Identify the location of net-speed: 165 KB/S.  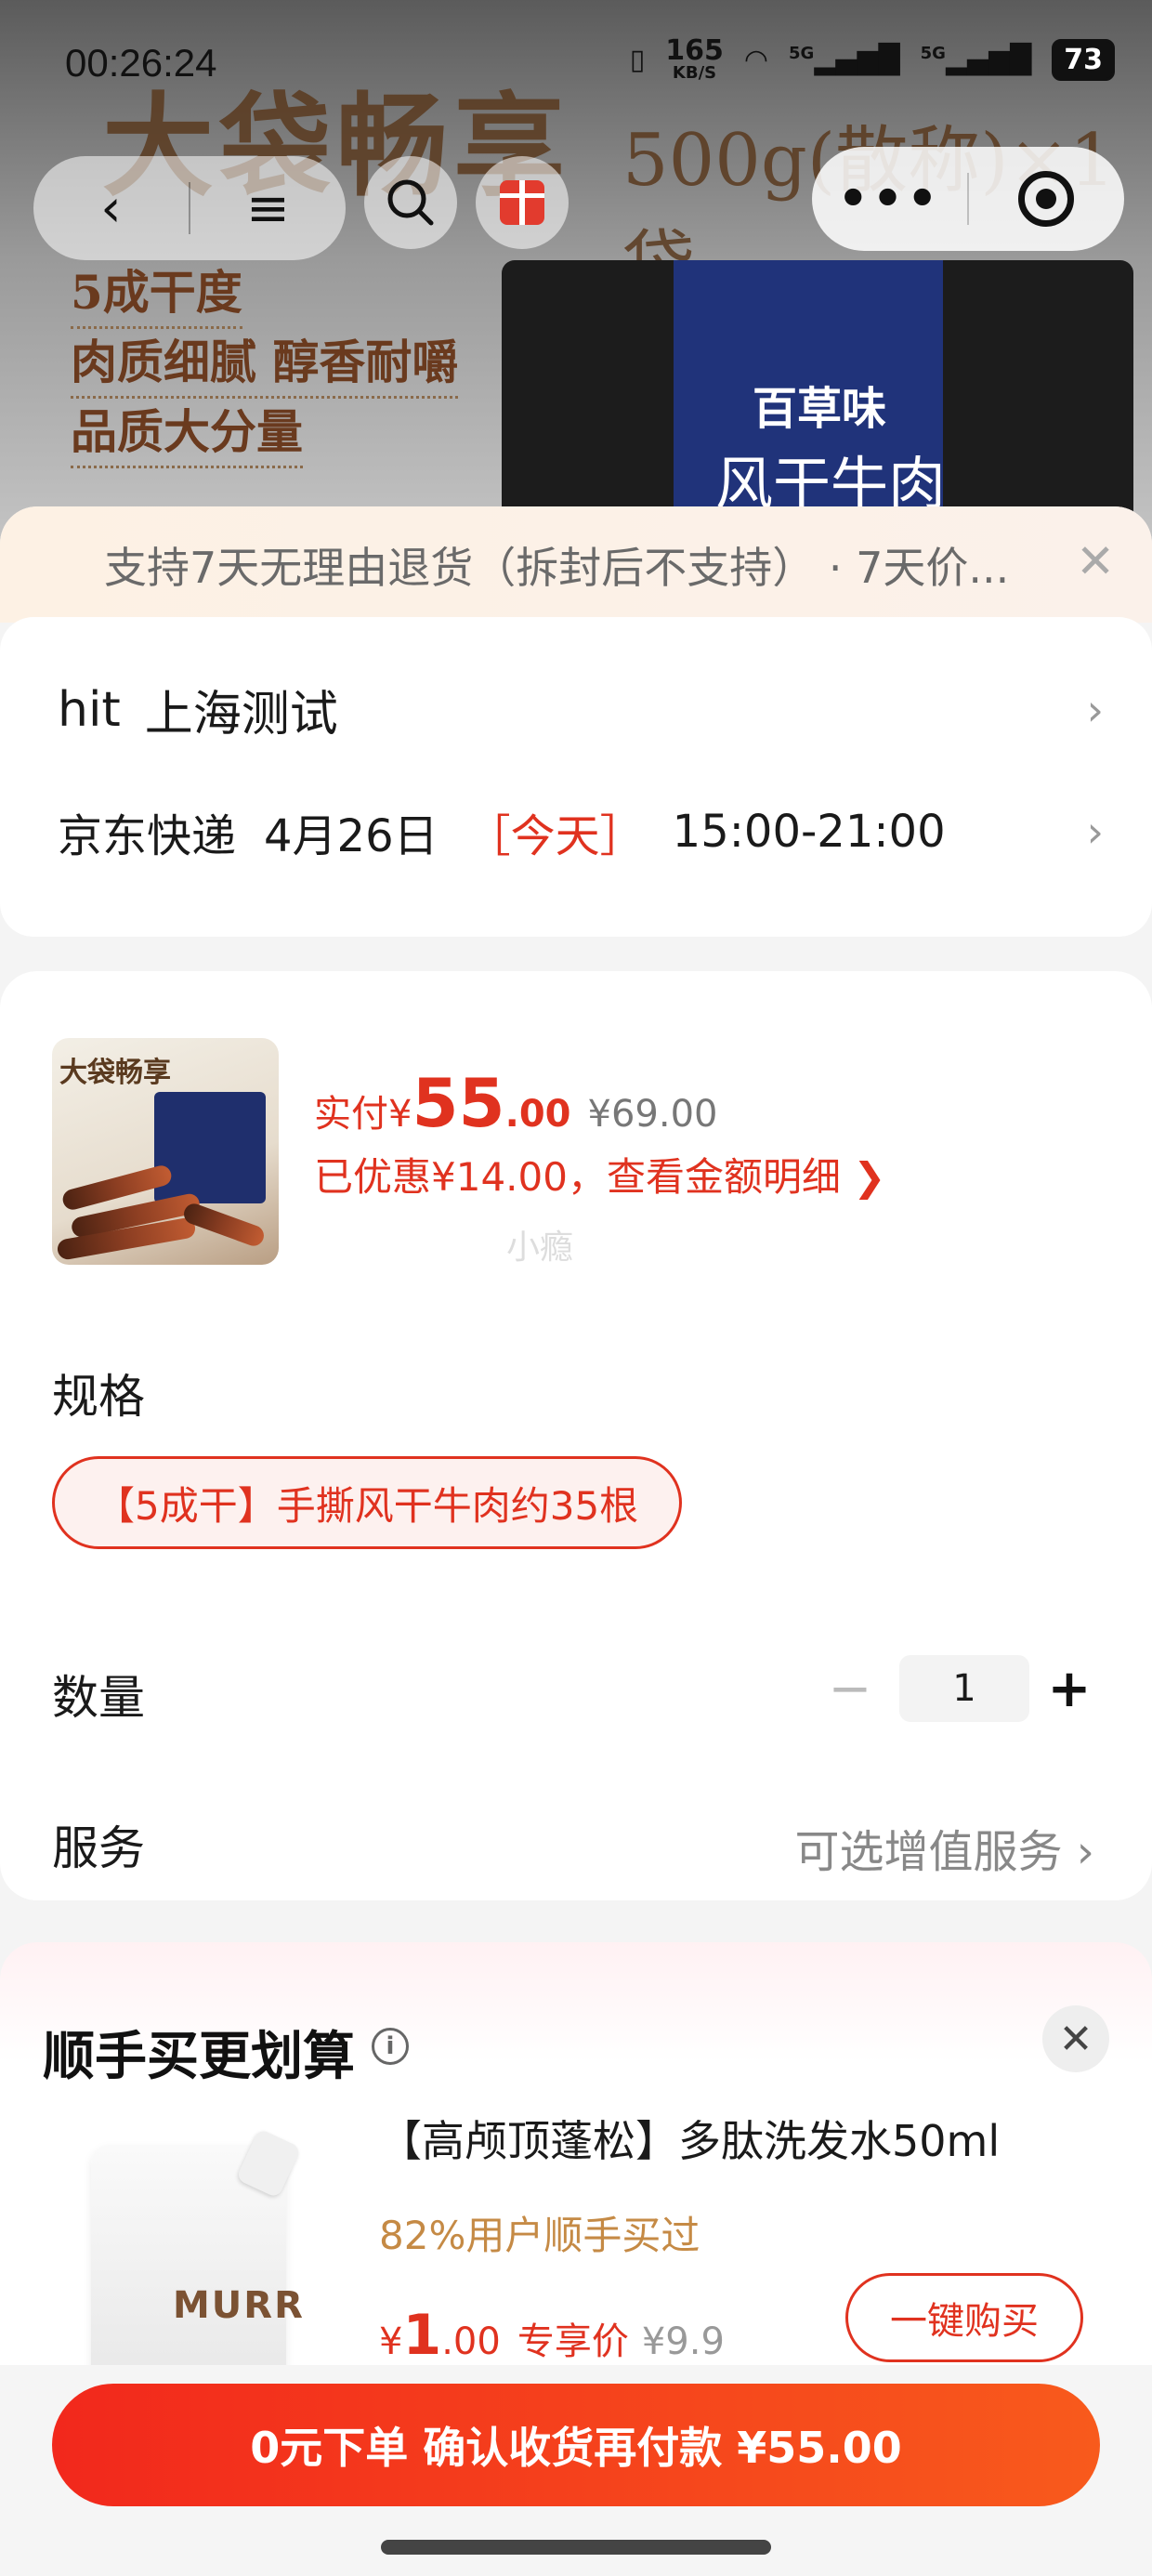
(694, 59).